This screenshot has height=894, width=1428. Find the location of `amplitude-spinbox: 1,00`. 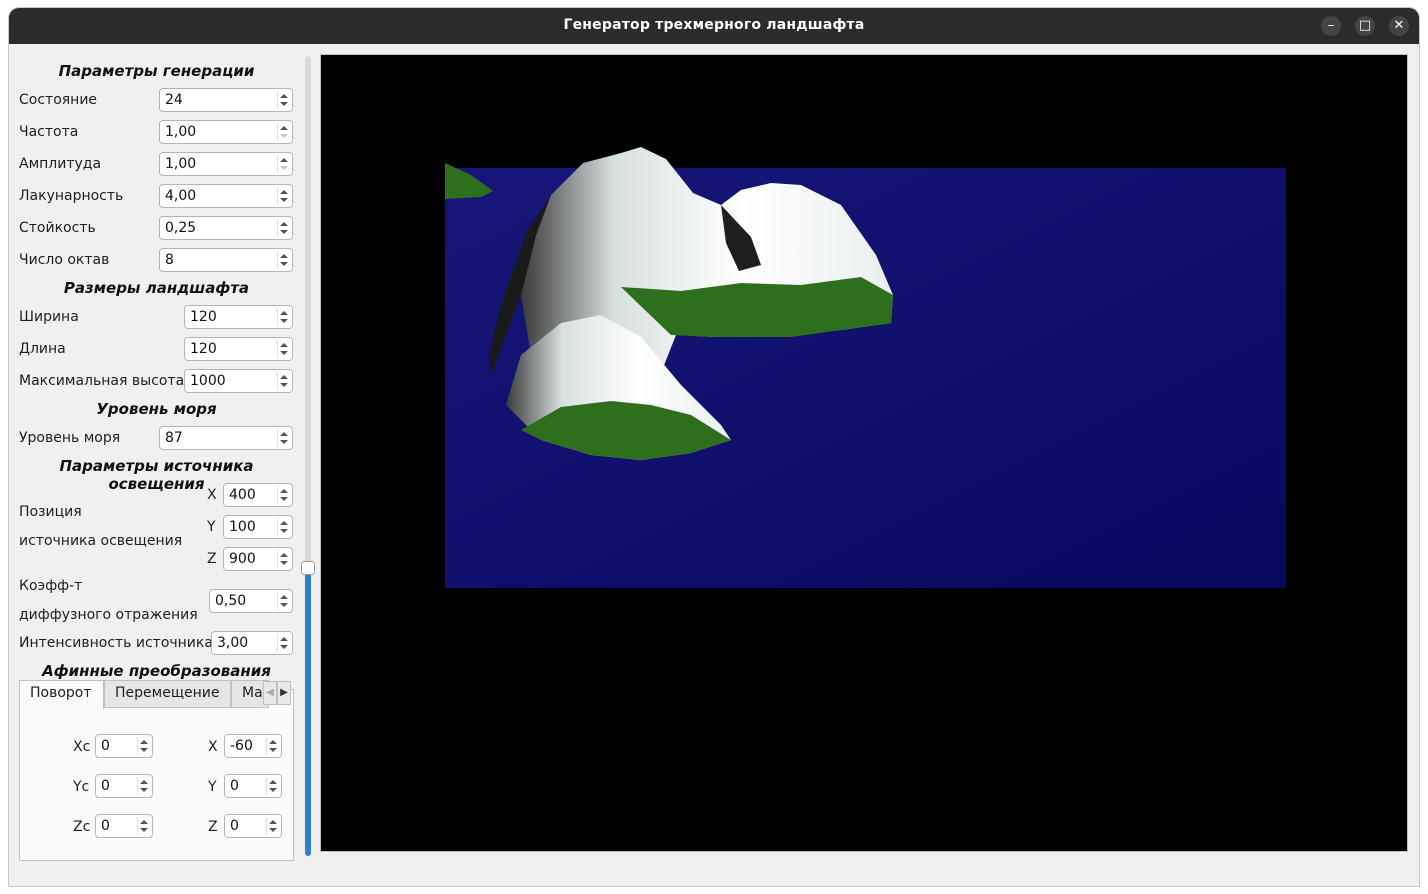

amplitude-spinbox: 1,00 is located at coordinates (226, 164).